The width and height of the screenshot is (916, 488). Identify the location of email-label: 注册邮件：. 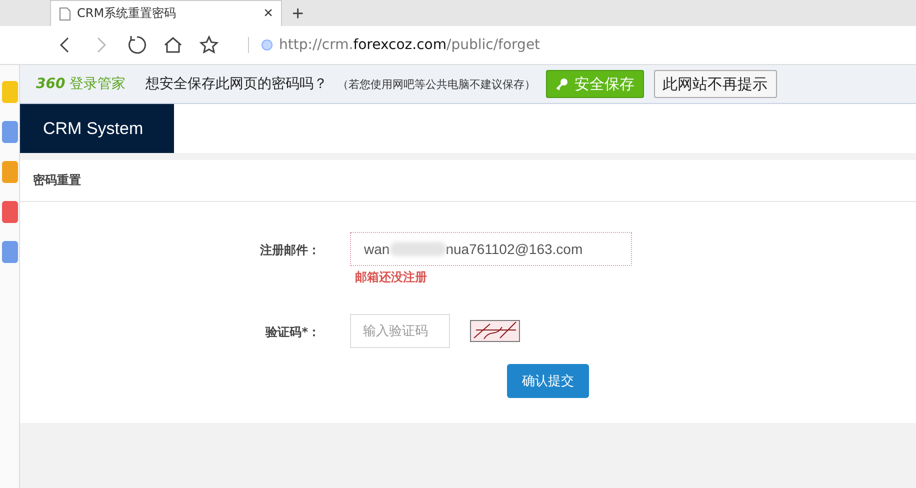
(289, 250).